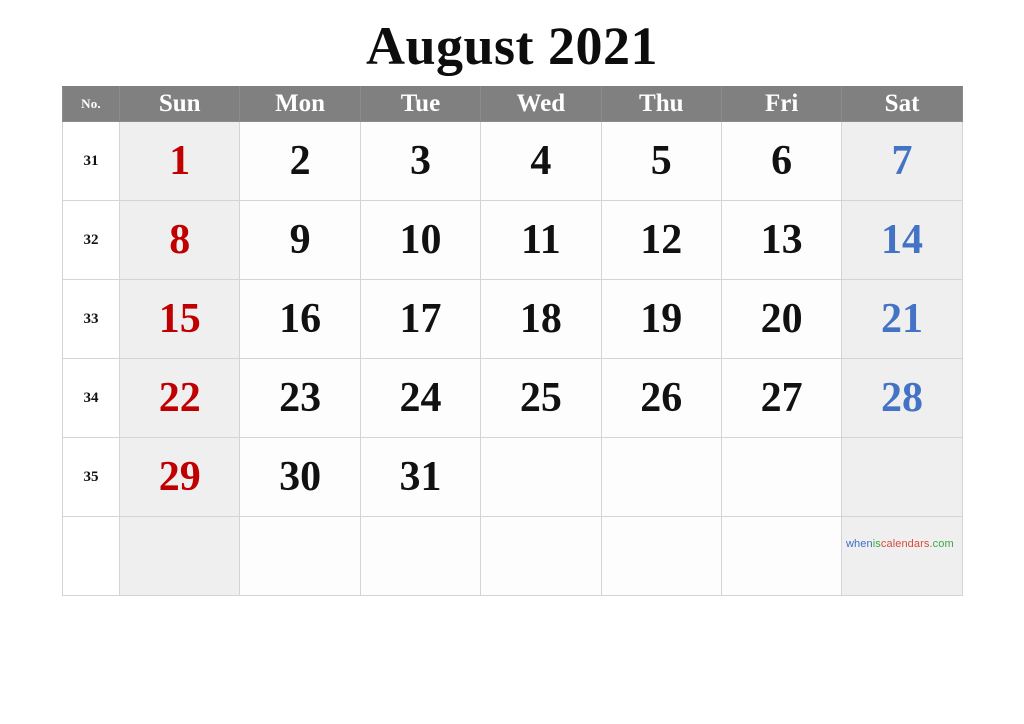 The width and height of the screenshot is (1024, 724). I want to click on day-number: 14, so click(902, 240).